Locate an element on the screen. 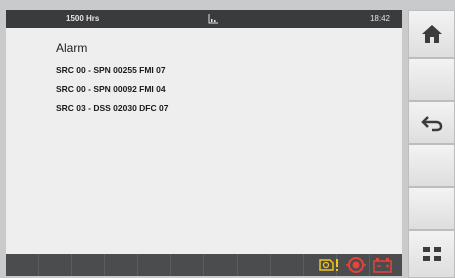 This screenshot has width=455, height=278. engine-hours: 1500 Hrs is located at coordinates (83, 18).